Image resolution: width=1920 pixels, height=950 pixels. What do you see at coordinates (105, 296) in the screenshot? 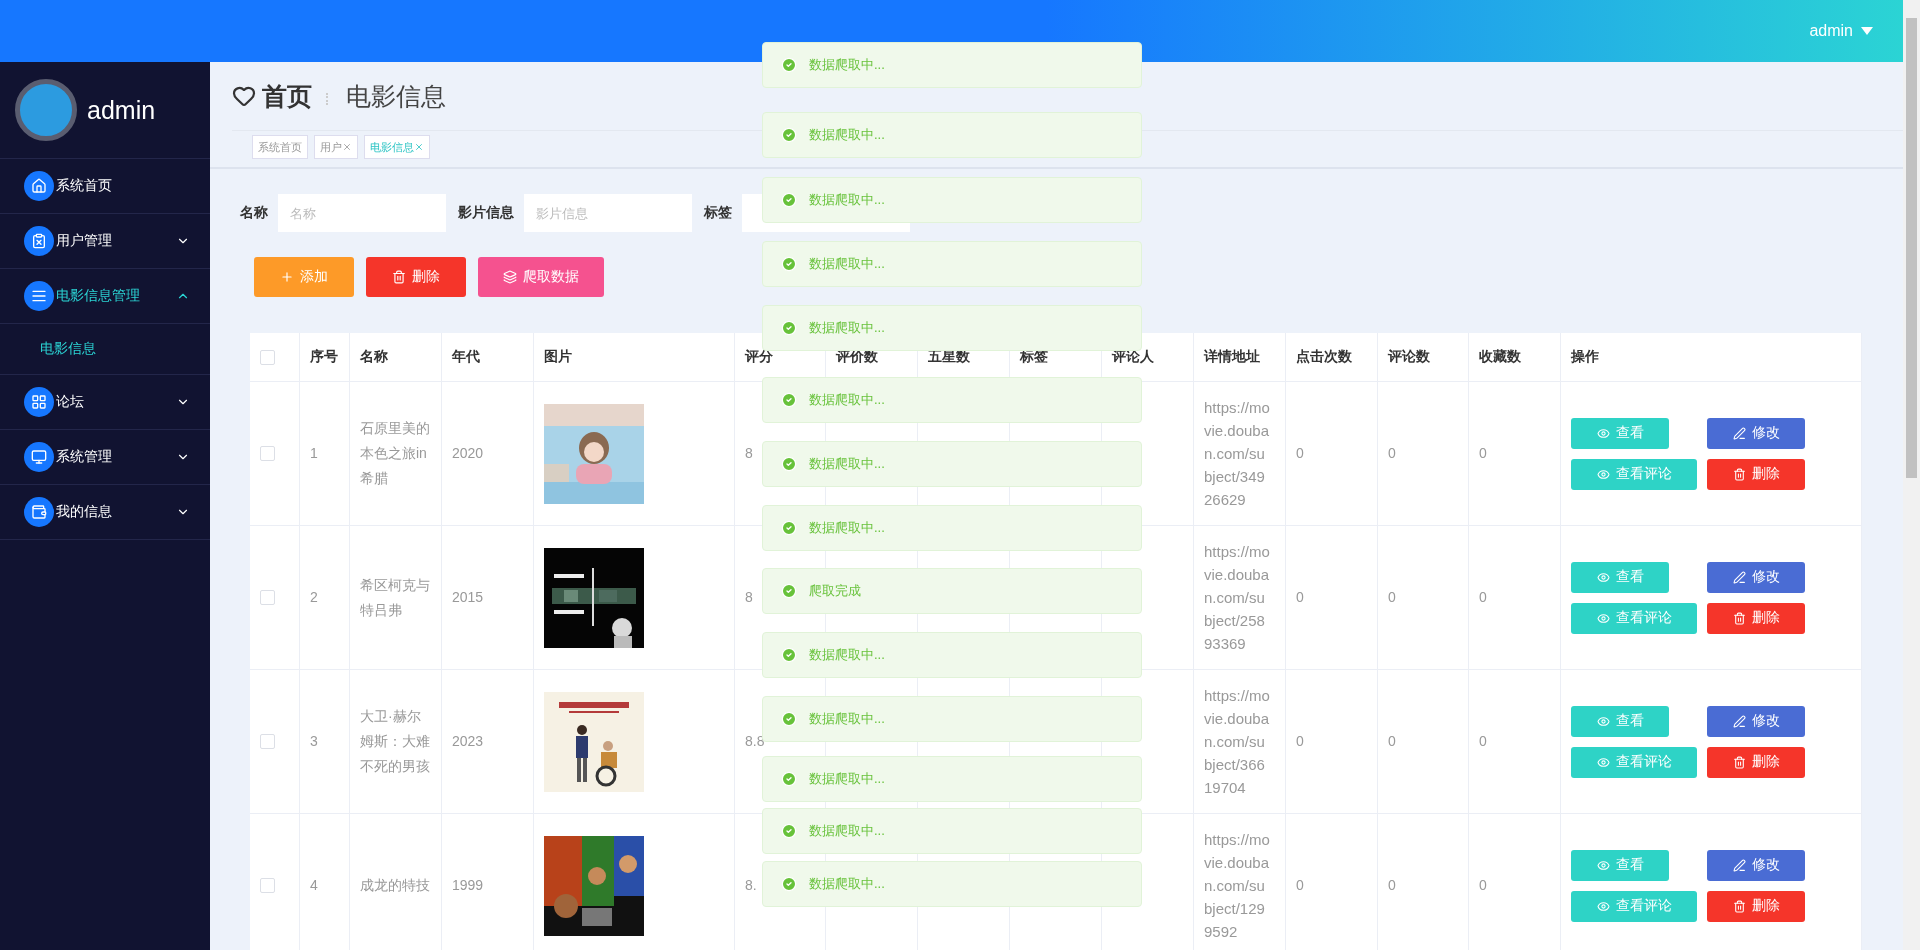
I see `menu-item: 电影信息管理` at bounding box center [105, 296].